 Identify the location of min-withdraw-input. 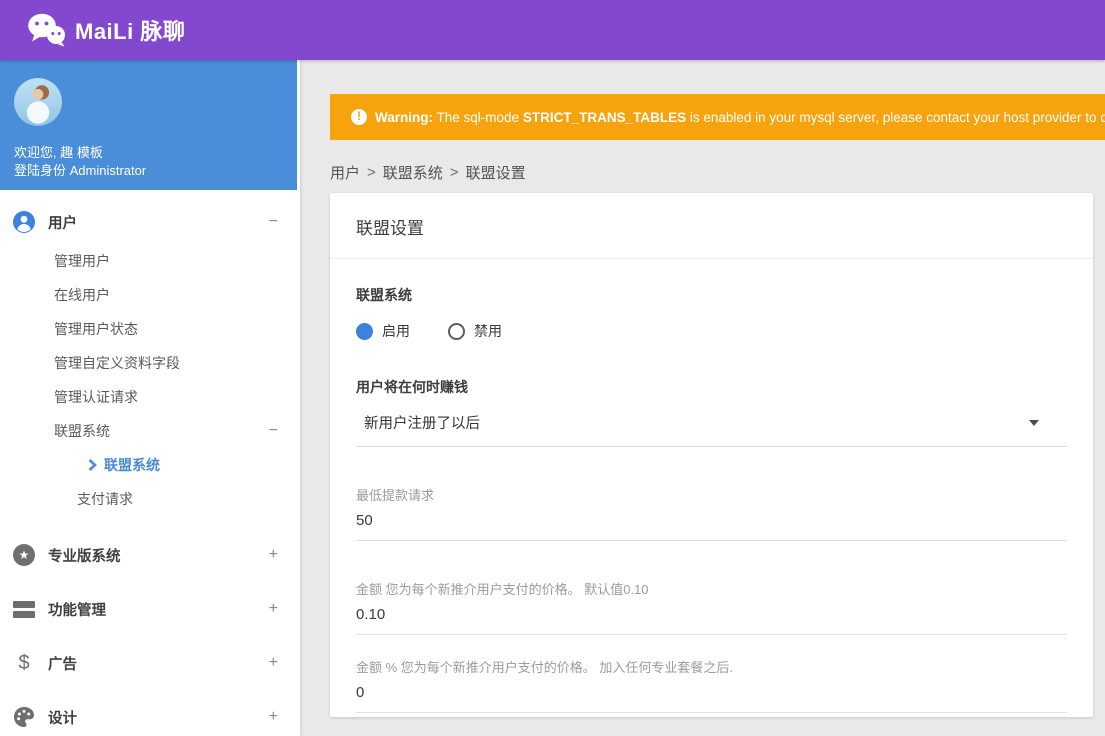
(711, 523).